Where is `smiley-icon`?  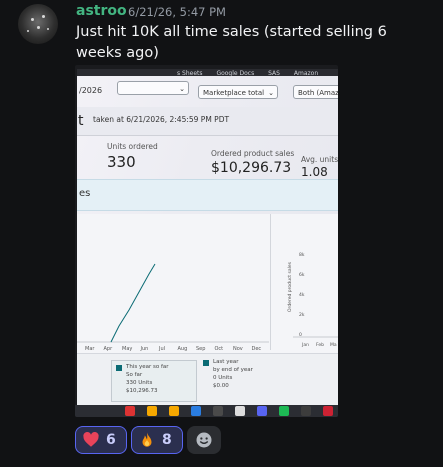 smiley-icon is located at coordinates (204, 440).